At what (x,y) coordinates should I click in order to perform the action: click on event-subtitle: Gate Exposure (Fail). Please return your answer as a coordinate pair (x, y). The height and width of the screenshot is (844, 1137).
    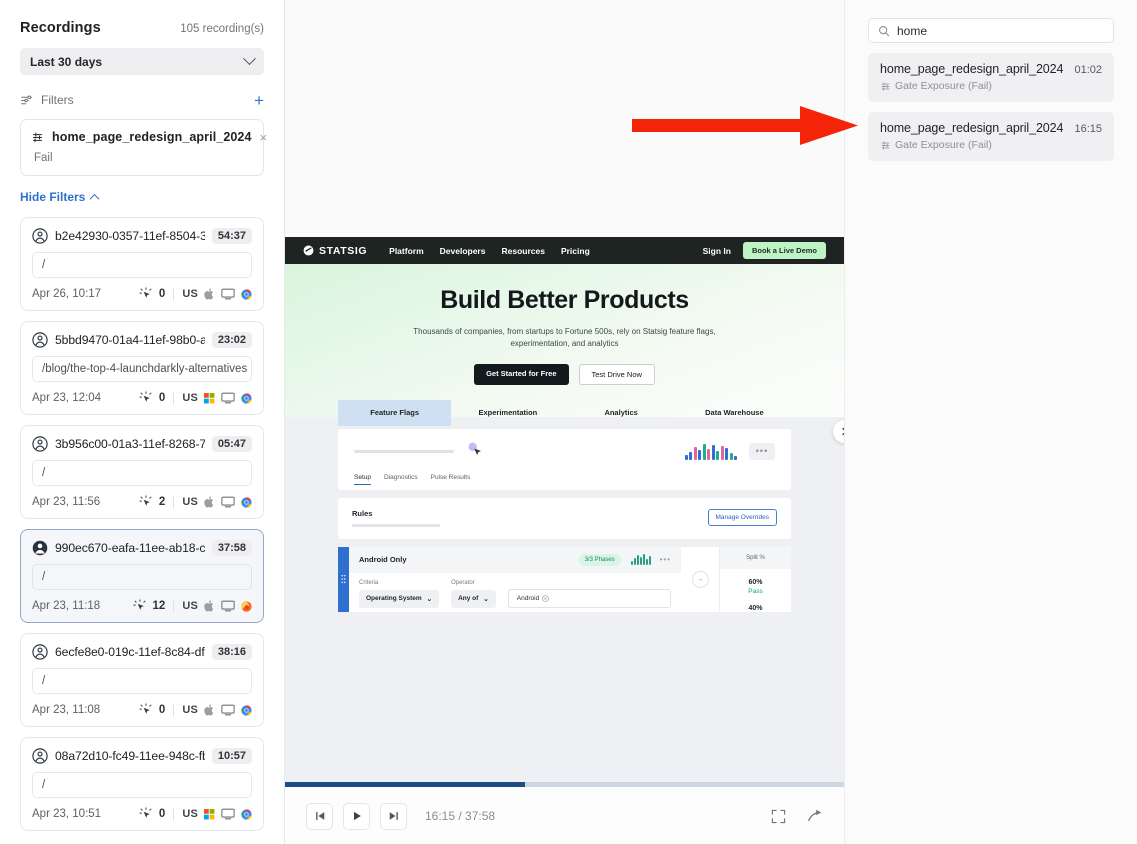
    Looking at the image, I should click on (943, 145).